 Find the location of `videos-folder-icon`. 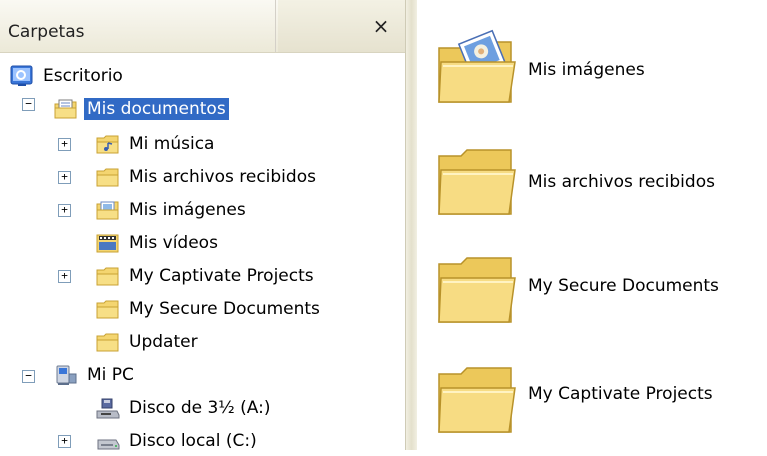

videos-folder-icon is located at coordinates (108, 243).